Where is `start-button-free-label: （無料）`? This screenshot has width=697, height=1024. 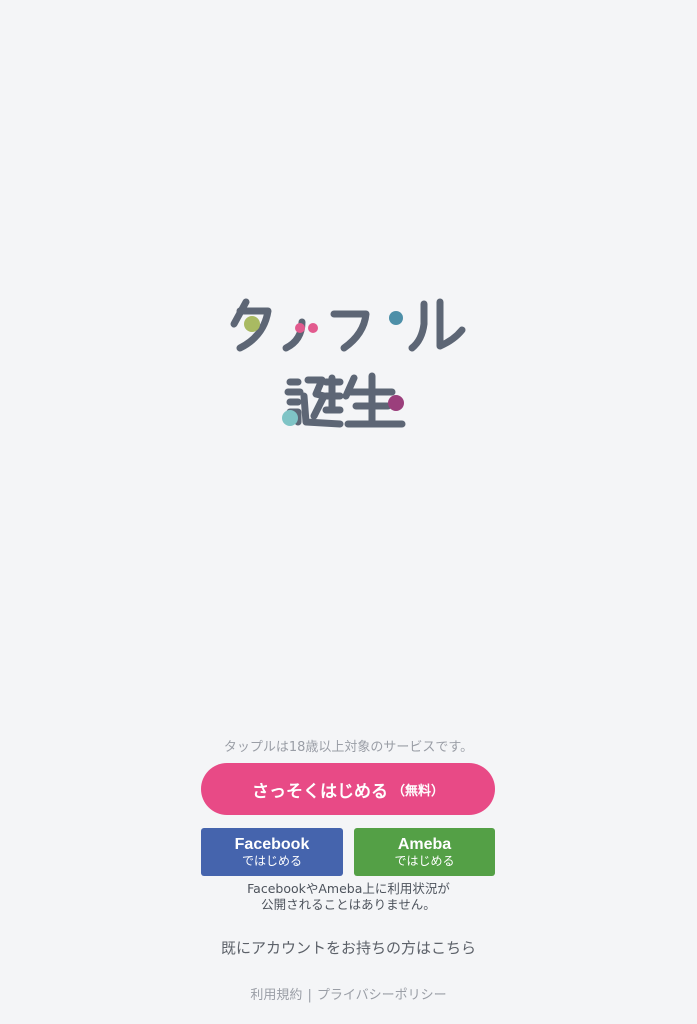
start-button-free-label: （無料） is located at coordinates (417, 791).